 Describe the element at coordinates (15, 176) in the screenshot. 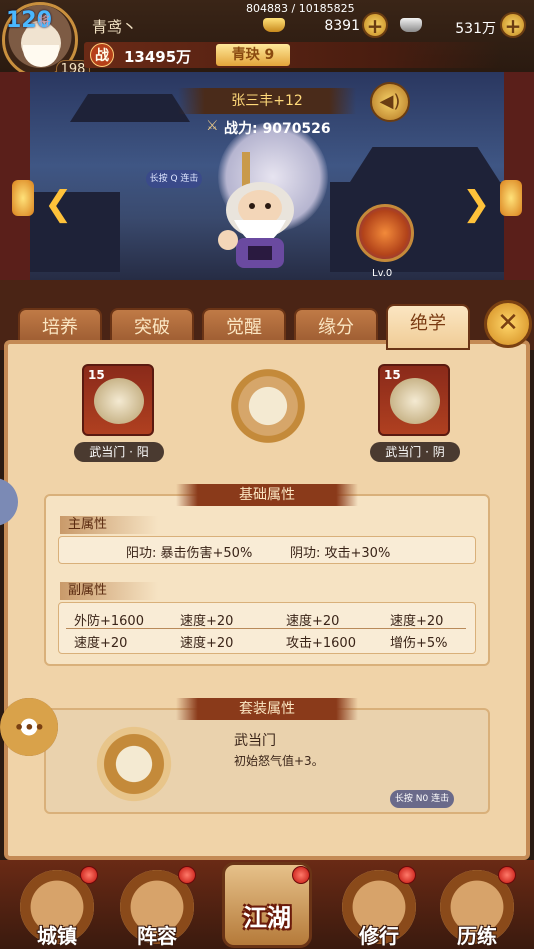

I see `left-pillar` at that location.